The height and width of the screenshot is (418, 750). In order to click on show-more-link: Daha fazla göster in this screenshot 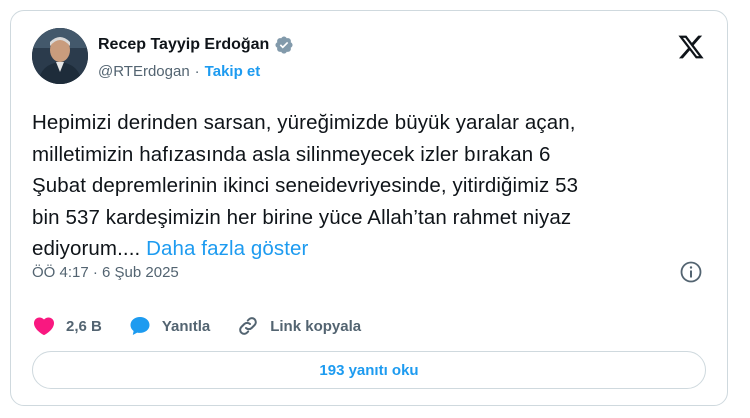, I will do `click(227, 248)`.